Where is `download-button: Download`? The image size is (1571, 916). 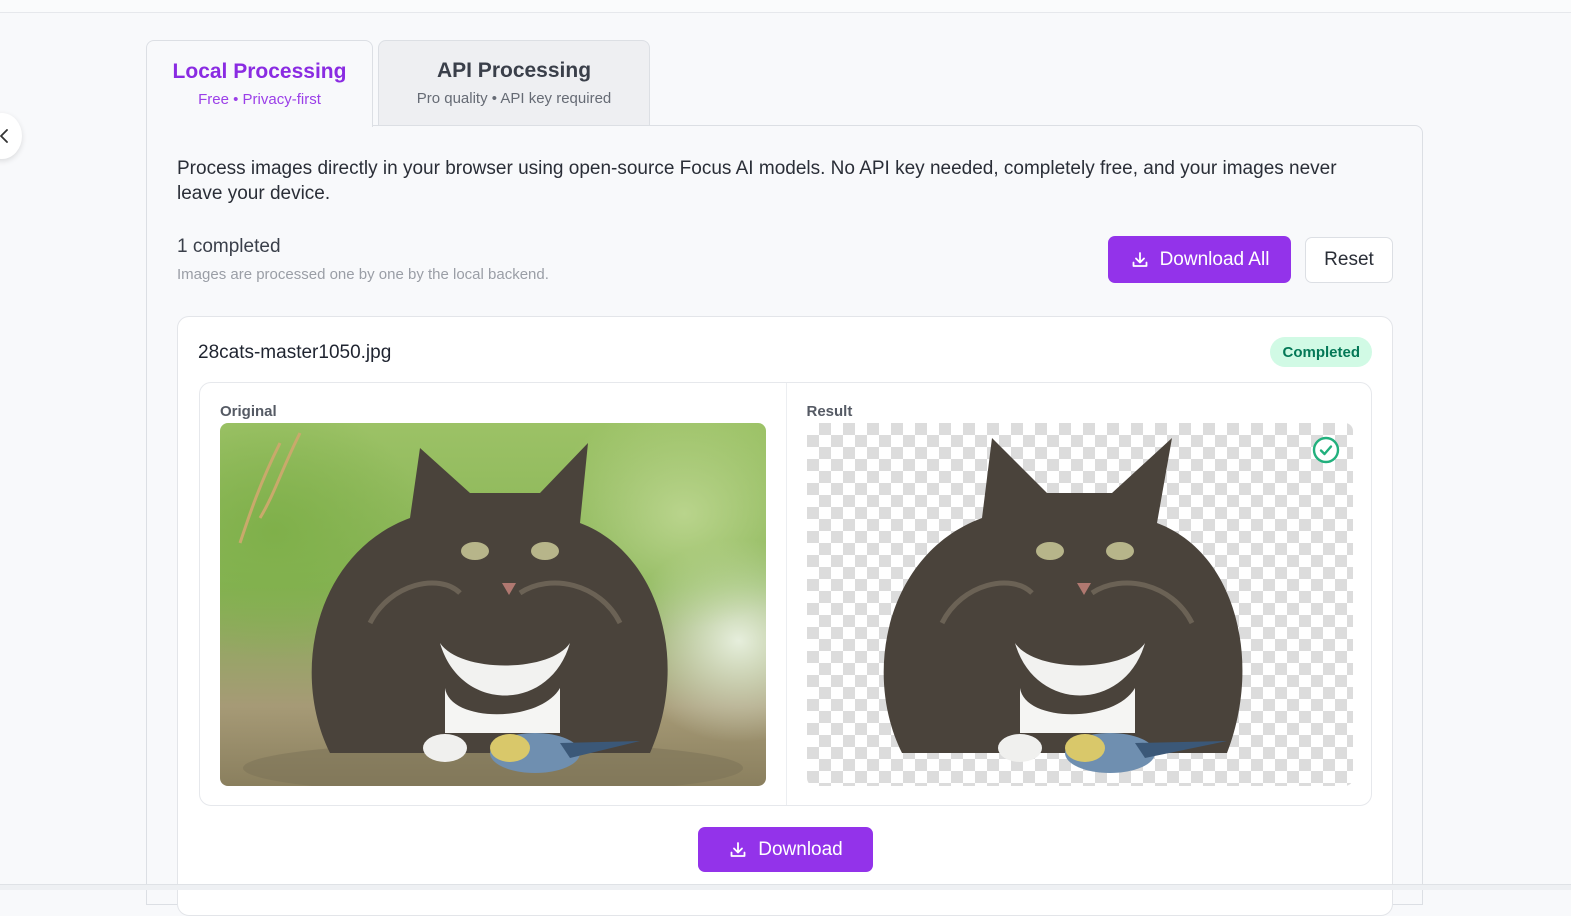
download-button: Download is located at coordinates (785, 849).